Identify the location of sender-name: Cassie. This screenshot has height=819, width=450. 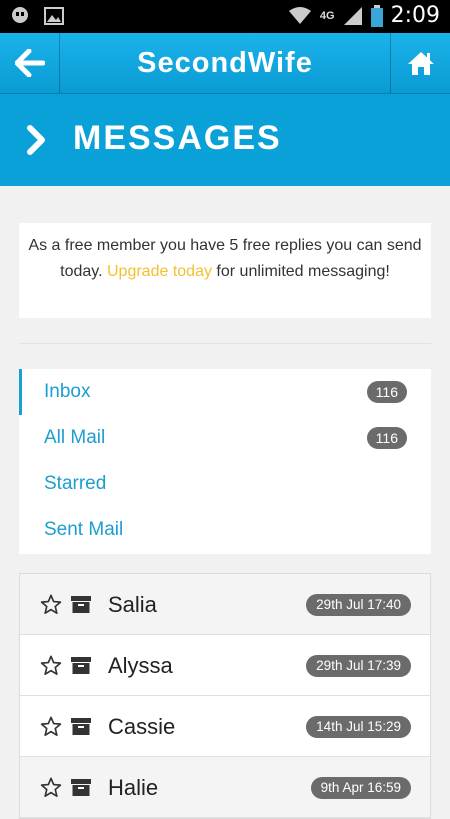
(142, 726).